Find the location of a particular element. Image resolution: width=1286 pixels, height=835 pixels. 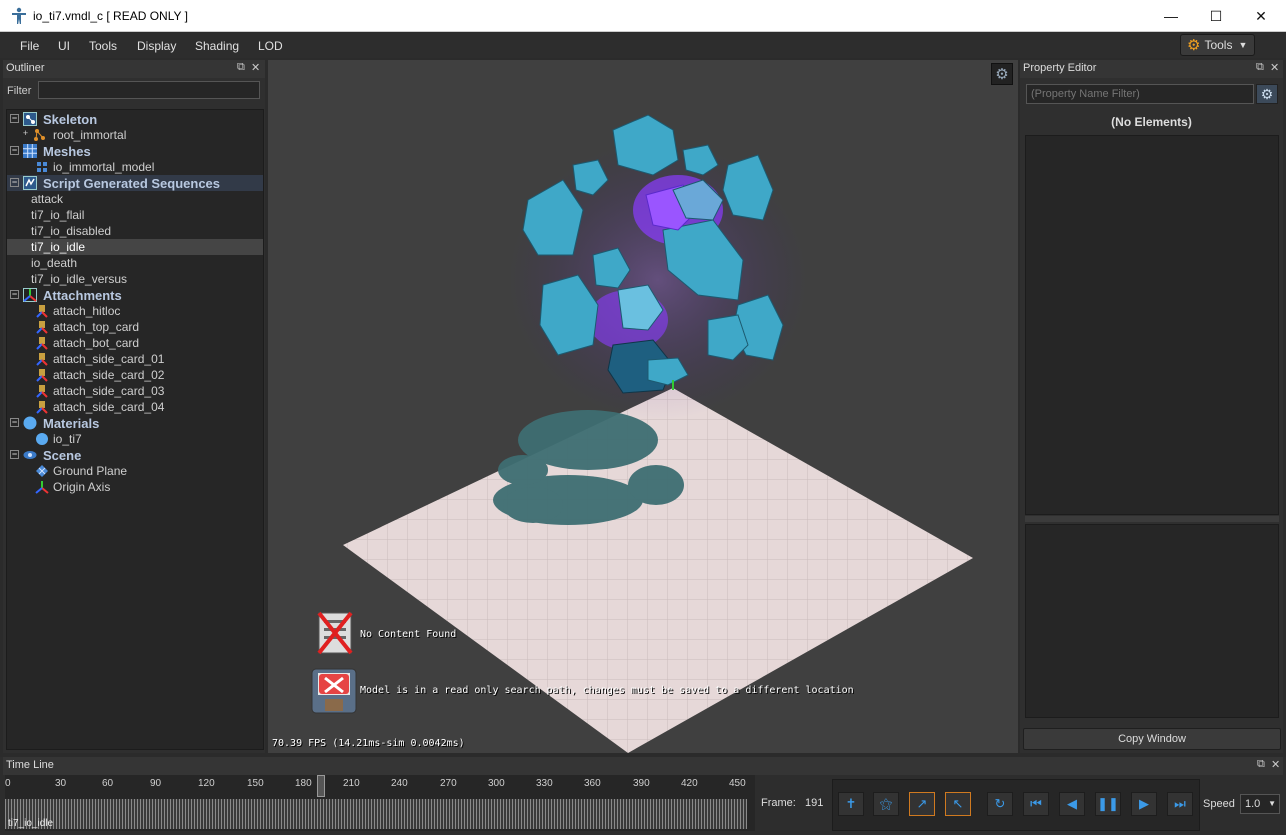

tick-label: 180 is located at coordinates (303, 783).